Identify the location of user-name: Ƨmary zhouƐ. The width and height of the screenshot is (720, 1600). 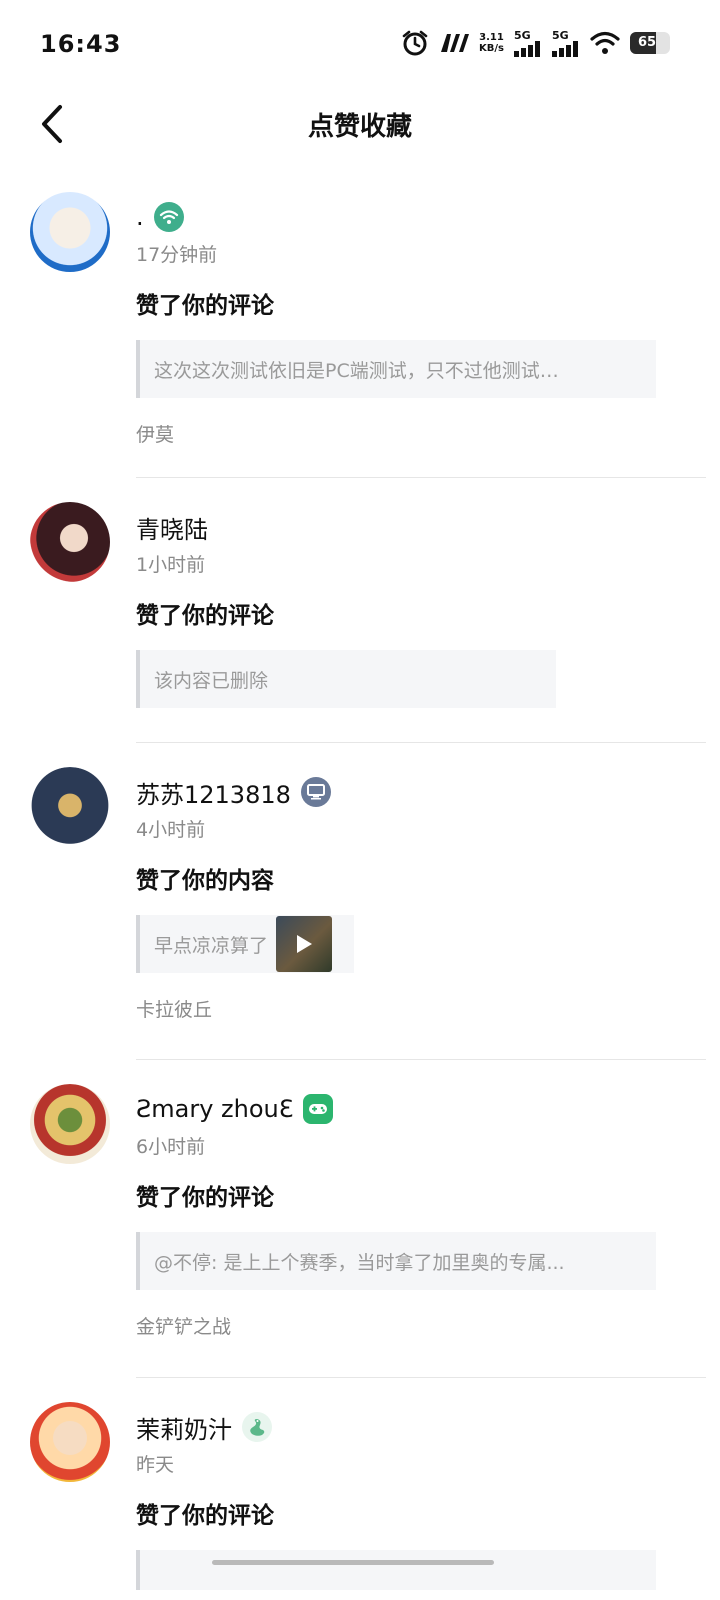
(214, 1109).